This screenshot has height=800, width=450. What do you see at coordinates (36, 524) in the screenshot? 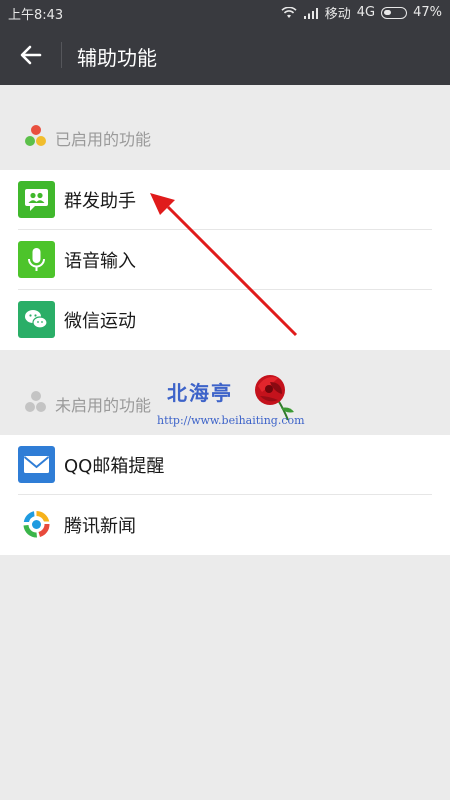
I see `tencent-news-icon` at bounding box center [36, 524].